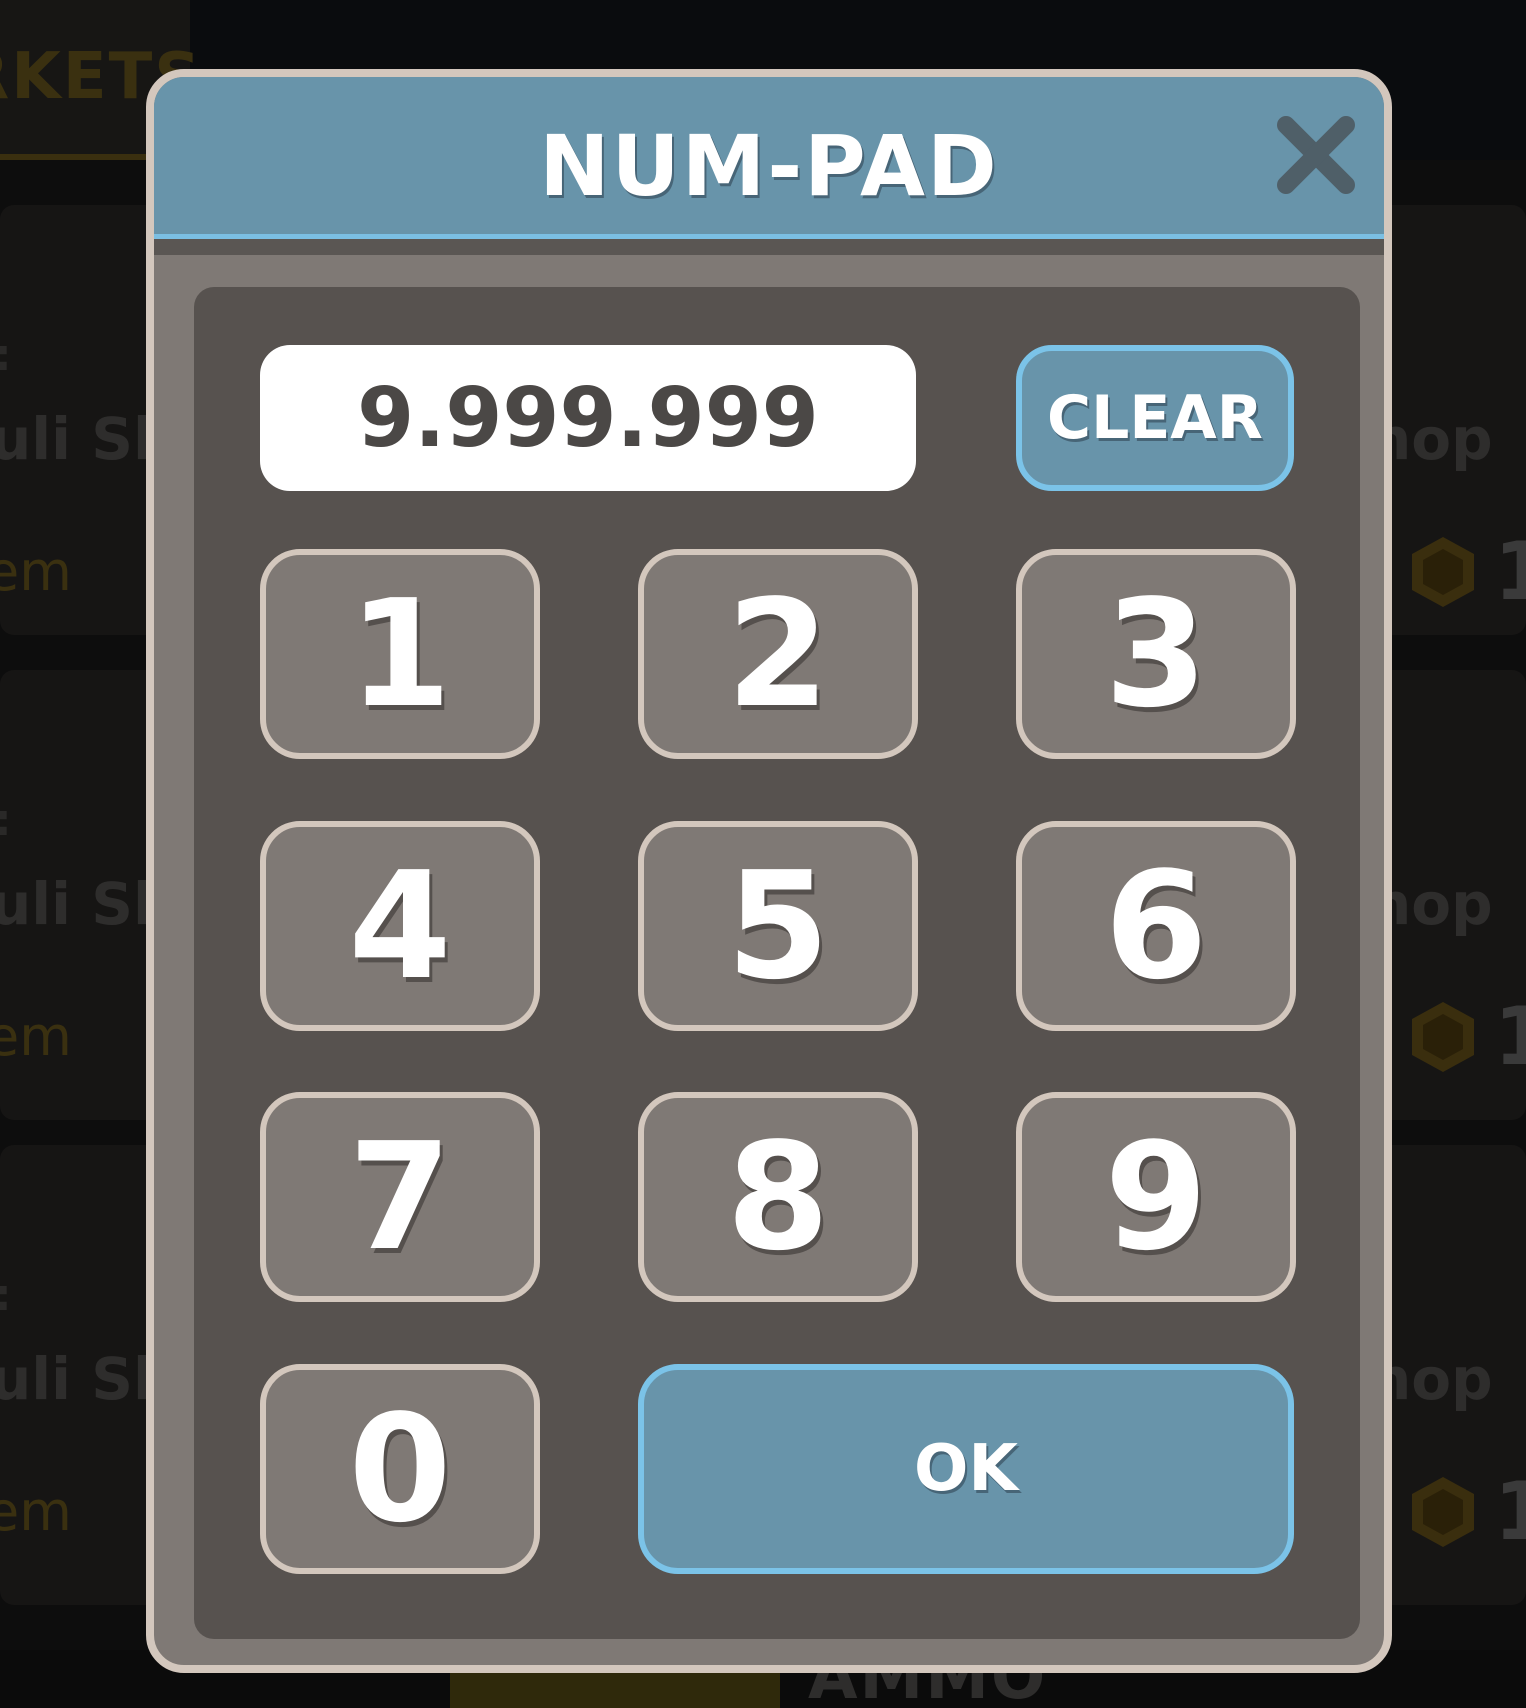  I want to click on header-divider, so click(769, 247).